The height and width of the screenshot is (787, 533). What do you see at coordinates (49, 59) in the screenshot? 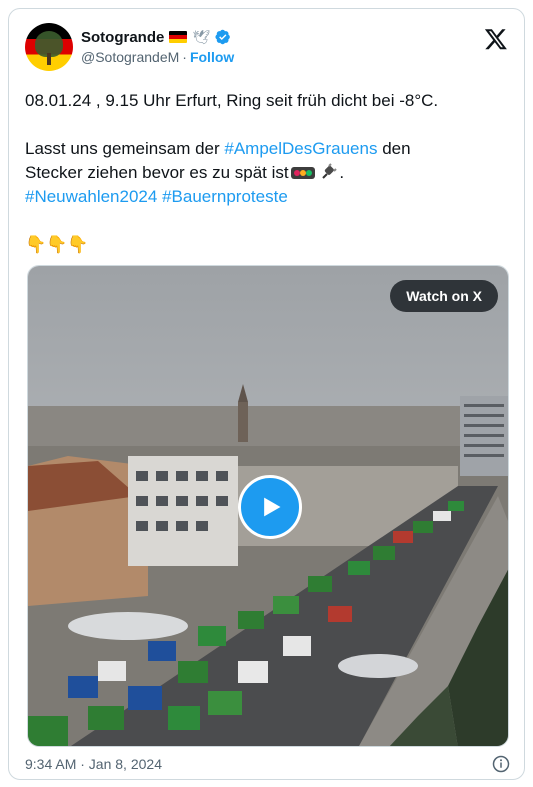
I see `avatar-trunk-shape` at bounding box center [49, 59].